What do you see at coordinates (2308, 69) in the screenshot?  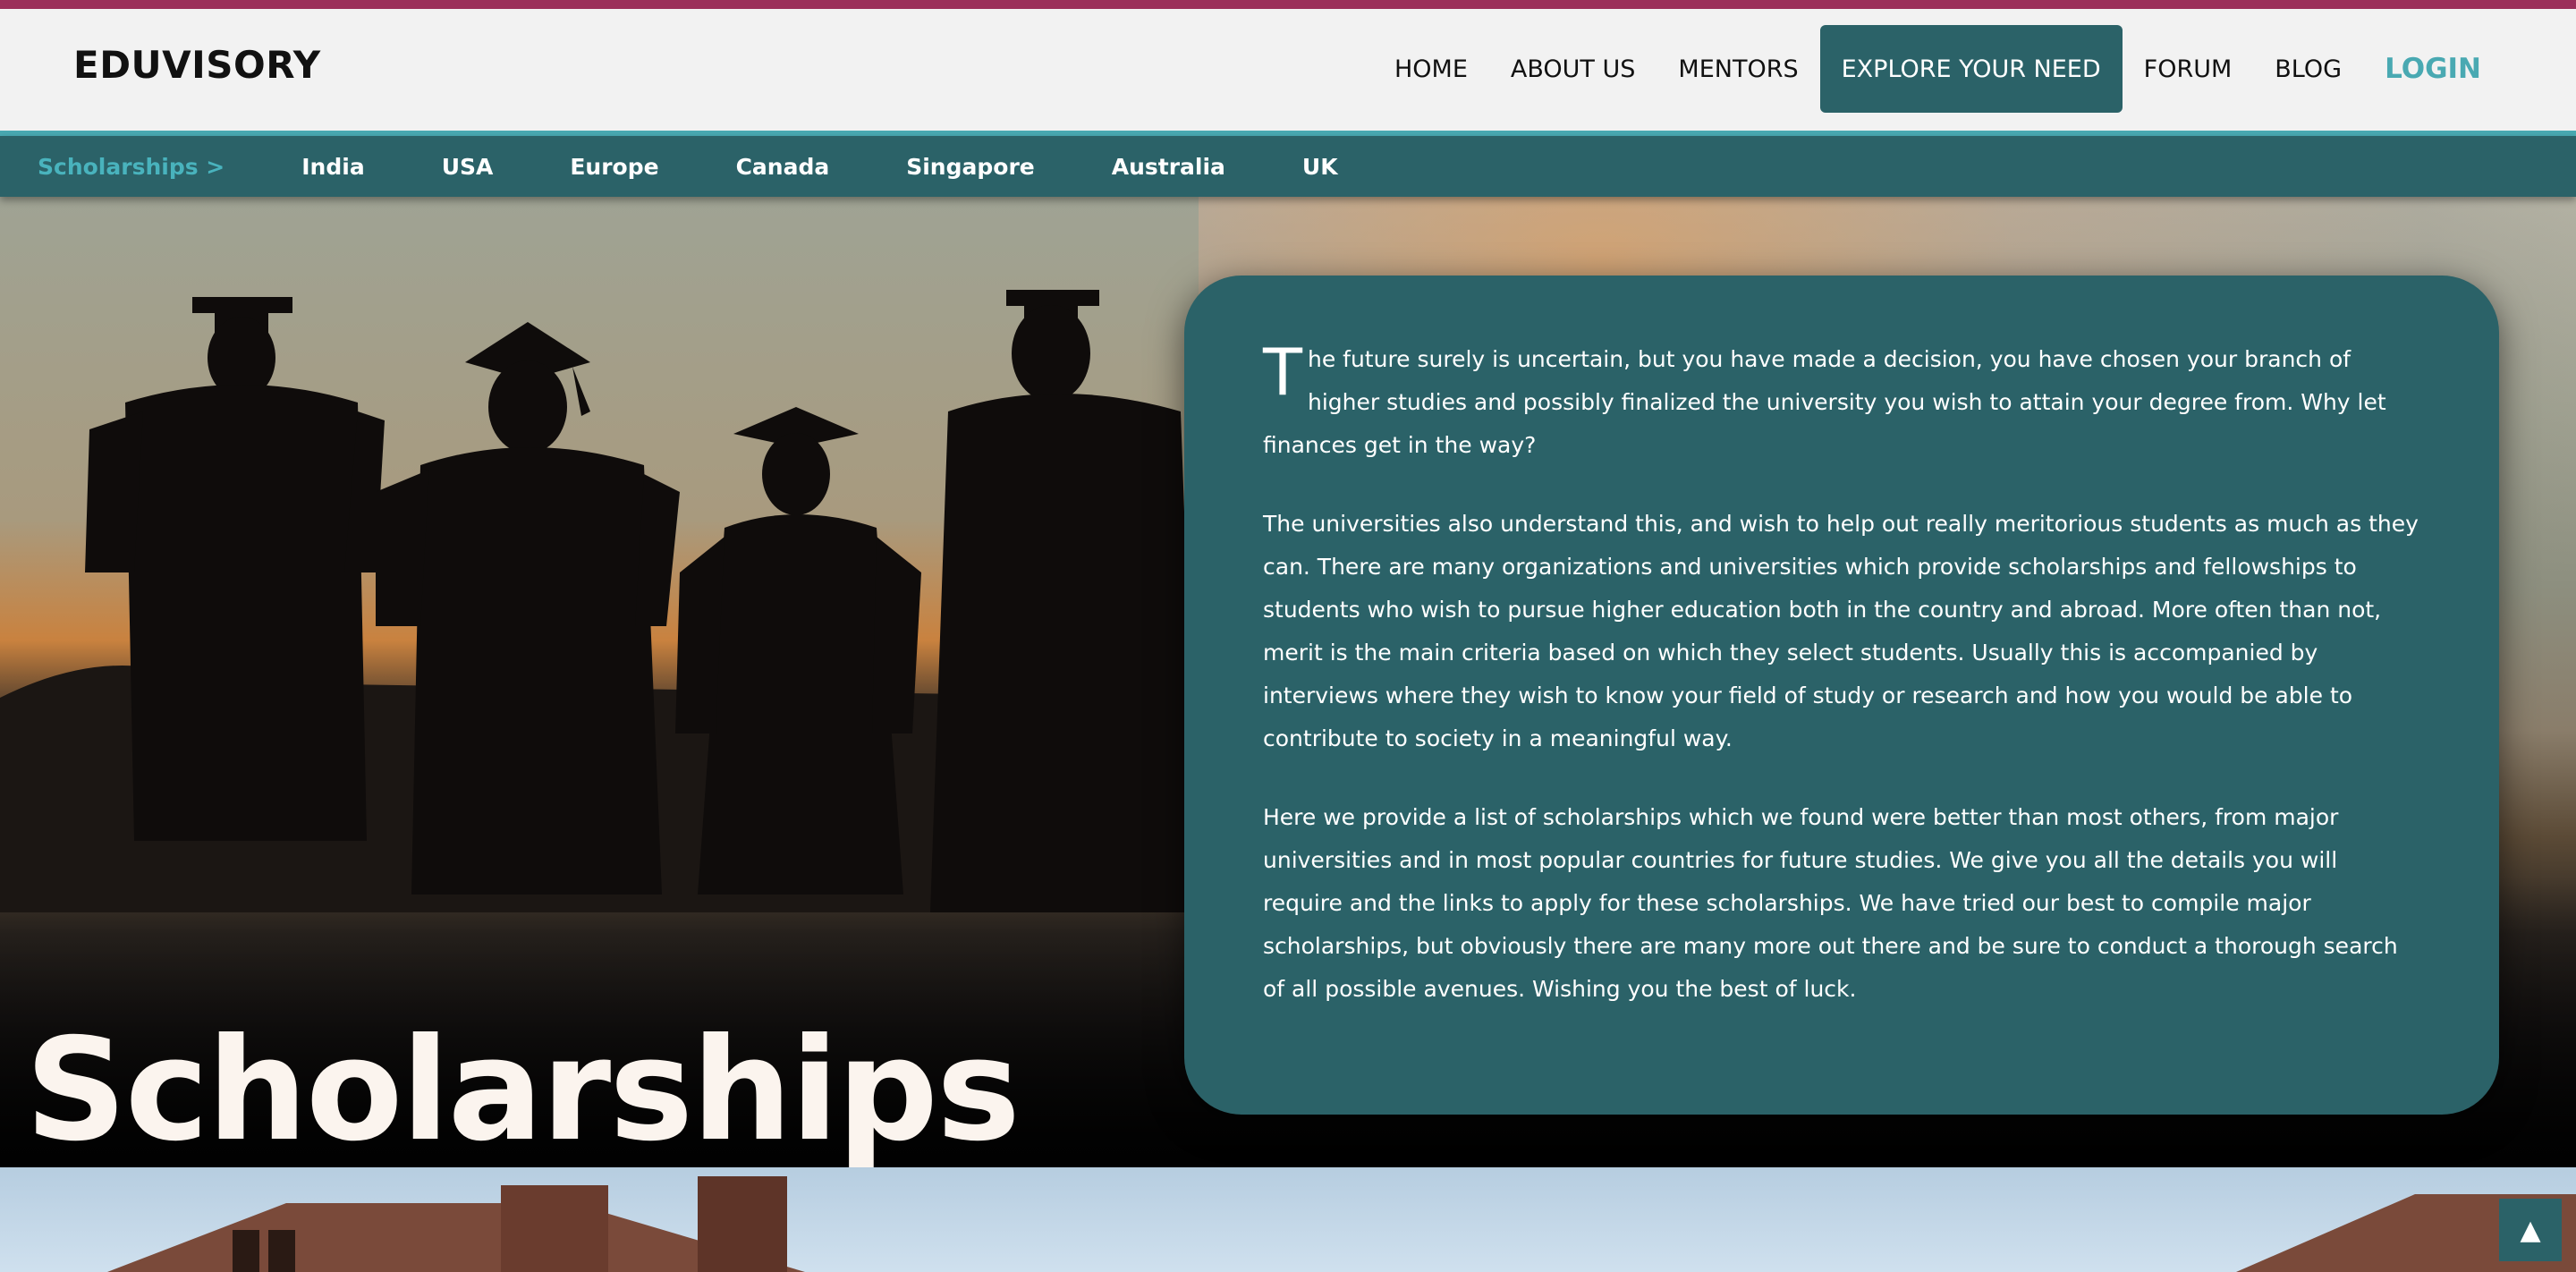 I see `nav-blog: BLOG` at bounding box center [2308, 69].